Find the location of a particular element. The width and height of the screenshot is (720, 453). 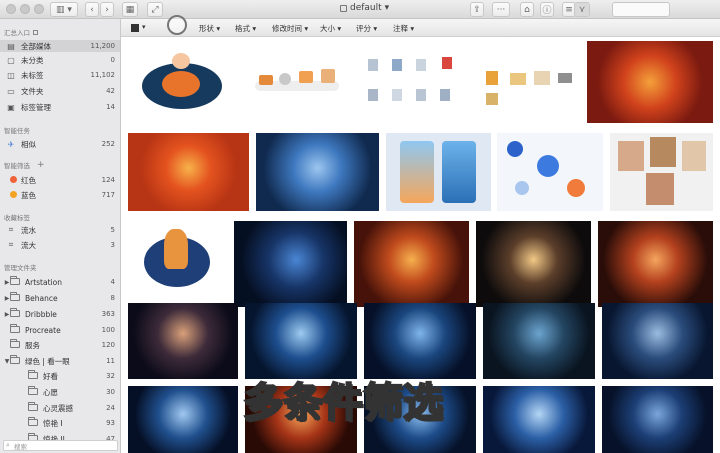

tag-button: ⌂ is located at coordinates (527, 9).